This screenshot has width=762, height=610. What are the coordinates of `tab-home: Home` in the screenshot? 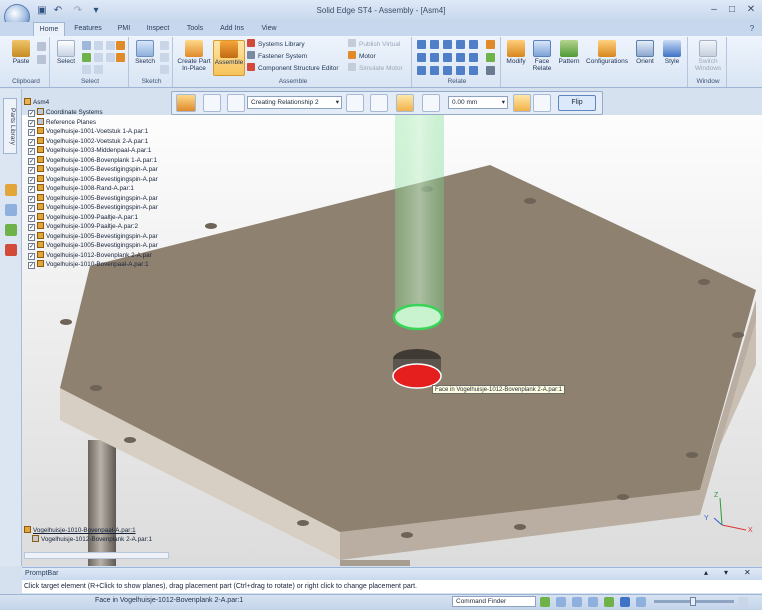 It's located at (49, 29).